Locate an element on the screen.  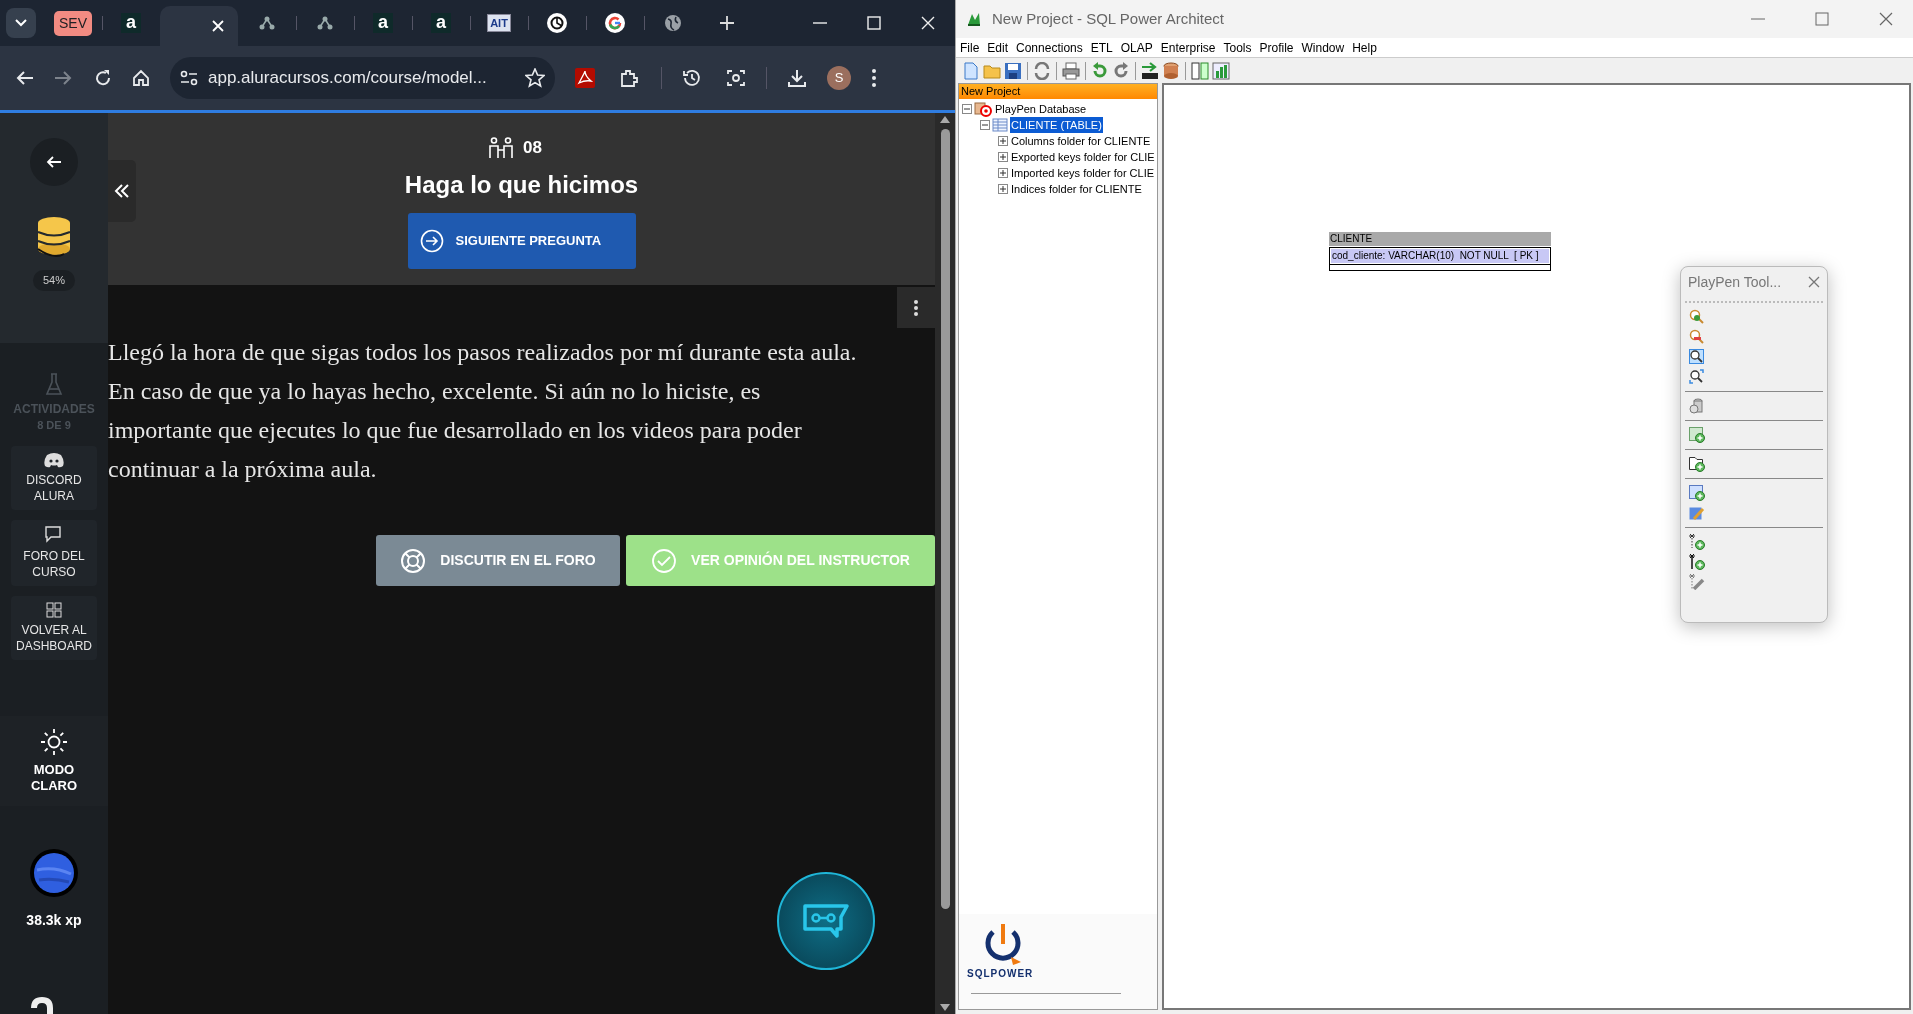
xp-count: 38.3k xp is located at coordinates (54, 920).